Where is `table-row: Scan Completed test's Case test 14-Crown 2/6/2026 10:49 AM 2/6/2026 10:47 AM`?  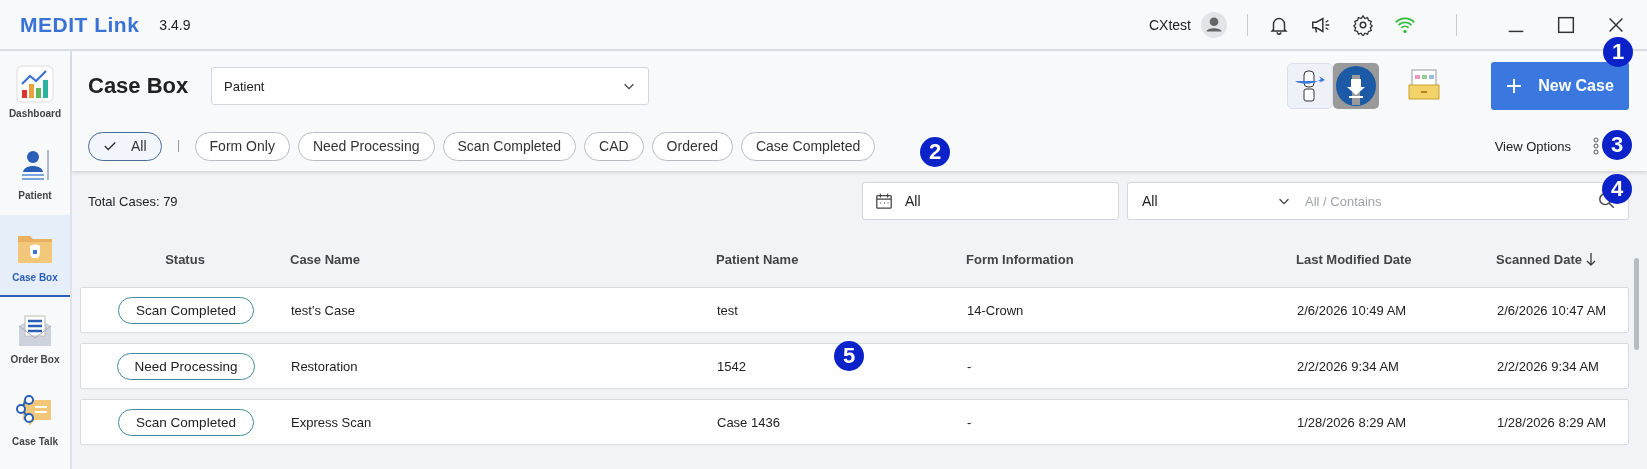 table-row: Scan Completed test's Case test 14-Crown 2/6/2026 10:49 AM 2/6/2026 10:47 AM is located at coordinates (854, 310).